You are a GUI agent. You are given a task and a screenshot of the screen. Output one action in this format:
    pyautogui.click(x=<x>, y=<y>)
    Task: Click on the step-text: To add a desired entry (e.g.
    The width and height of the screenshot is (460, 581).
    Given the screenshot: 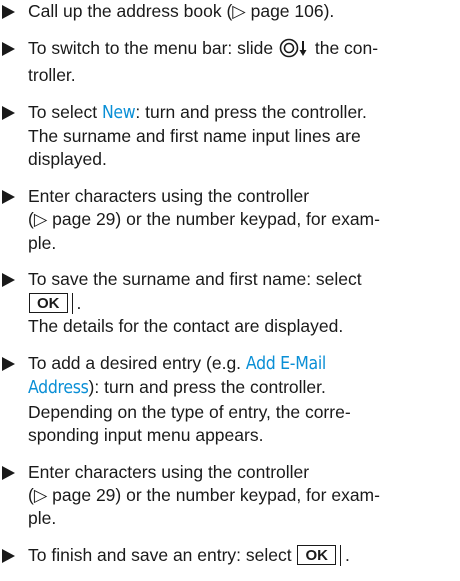 What is the action you would take?
    pyautogui.click(x=137, y=362)
    